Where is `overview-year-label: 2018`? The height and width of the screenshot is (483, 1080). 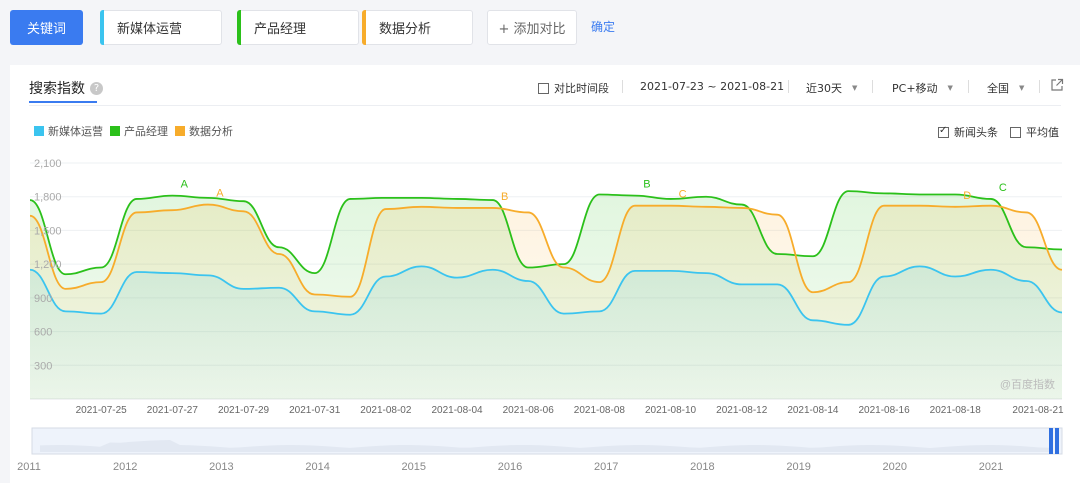
overview-year-label: 2018 is located at coordinates (702, 467).